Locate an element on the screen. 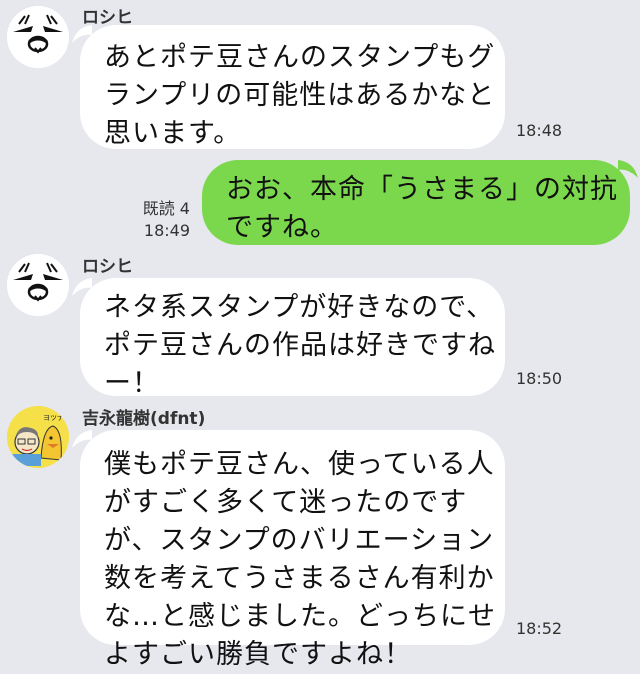  message-text-line: 思います。 is located at coordinates (173, 133).